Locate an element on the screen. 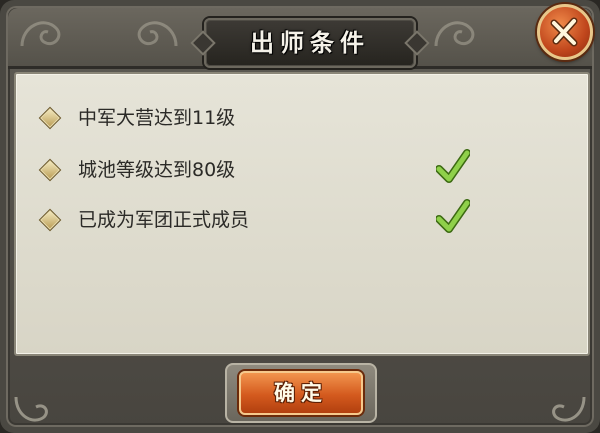  dialog-header: 出师条件 is located at coordinates (300, 38).